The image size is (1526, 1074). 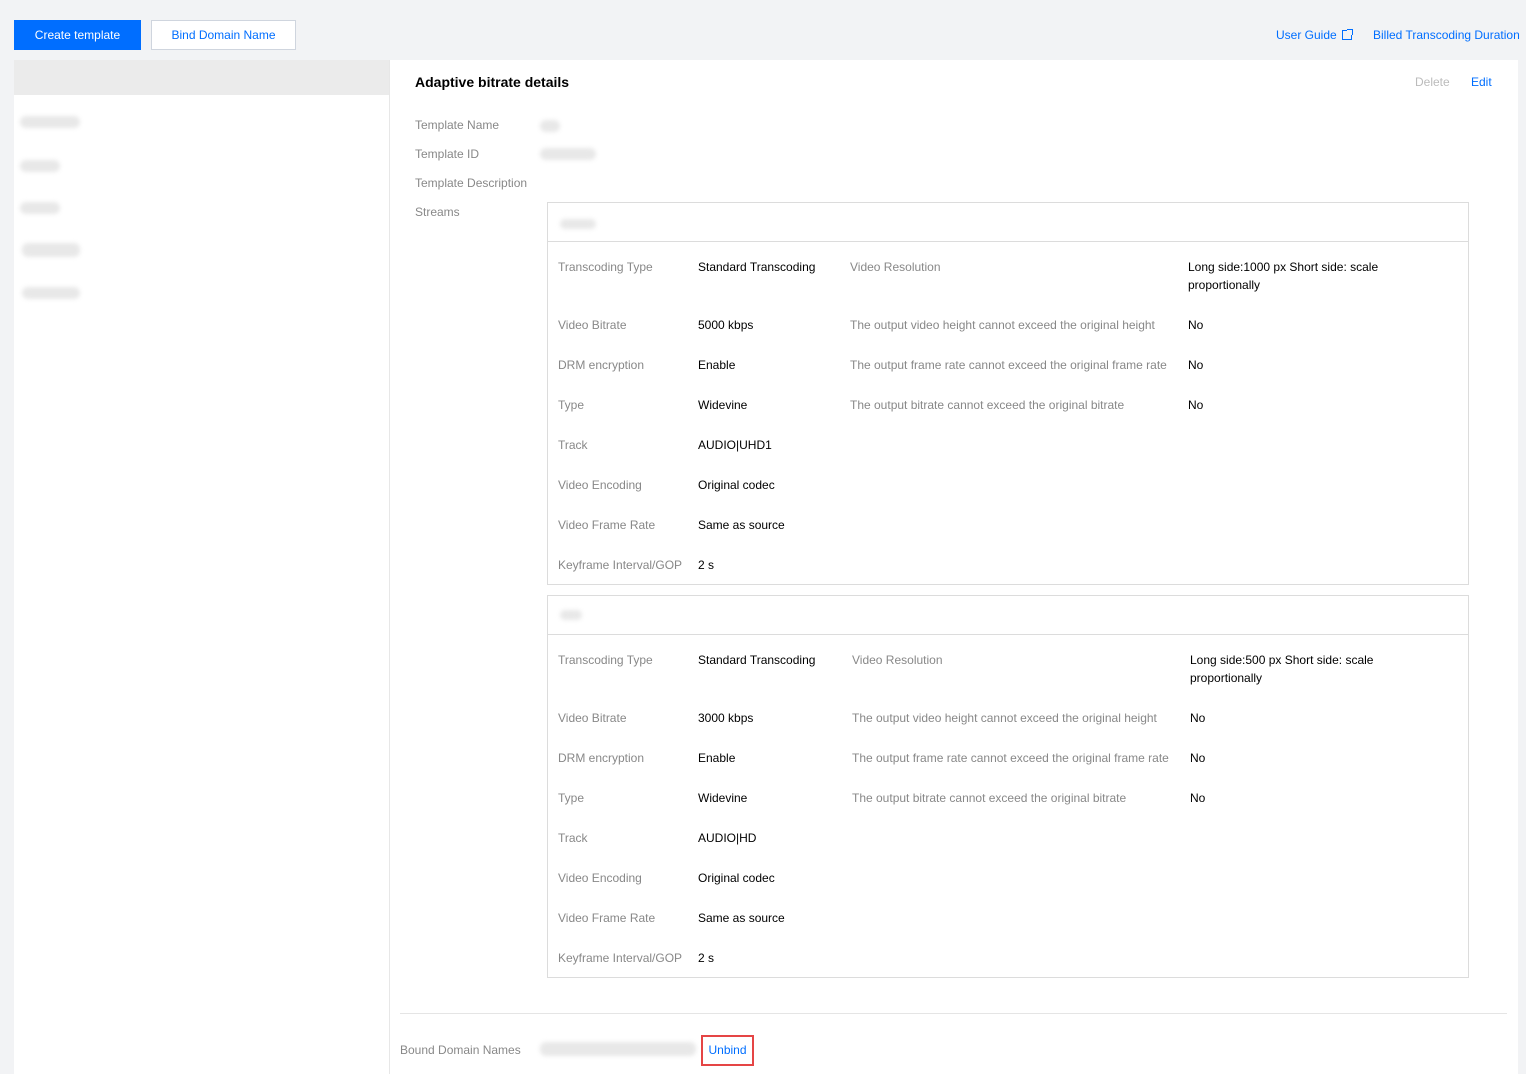 What do you see at coordinates (568, 154) in the screenshot?
I see `template-id-value` at bounding box center [568, 154].